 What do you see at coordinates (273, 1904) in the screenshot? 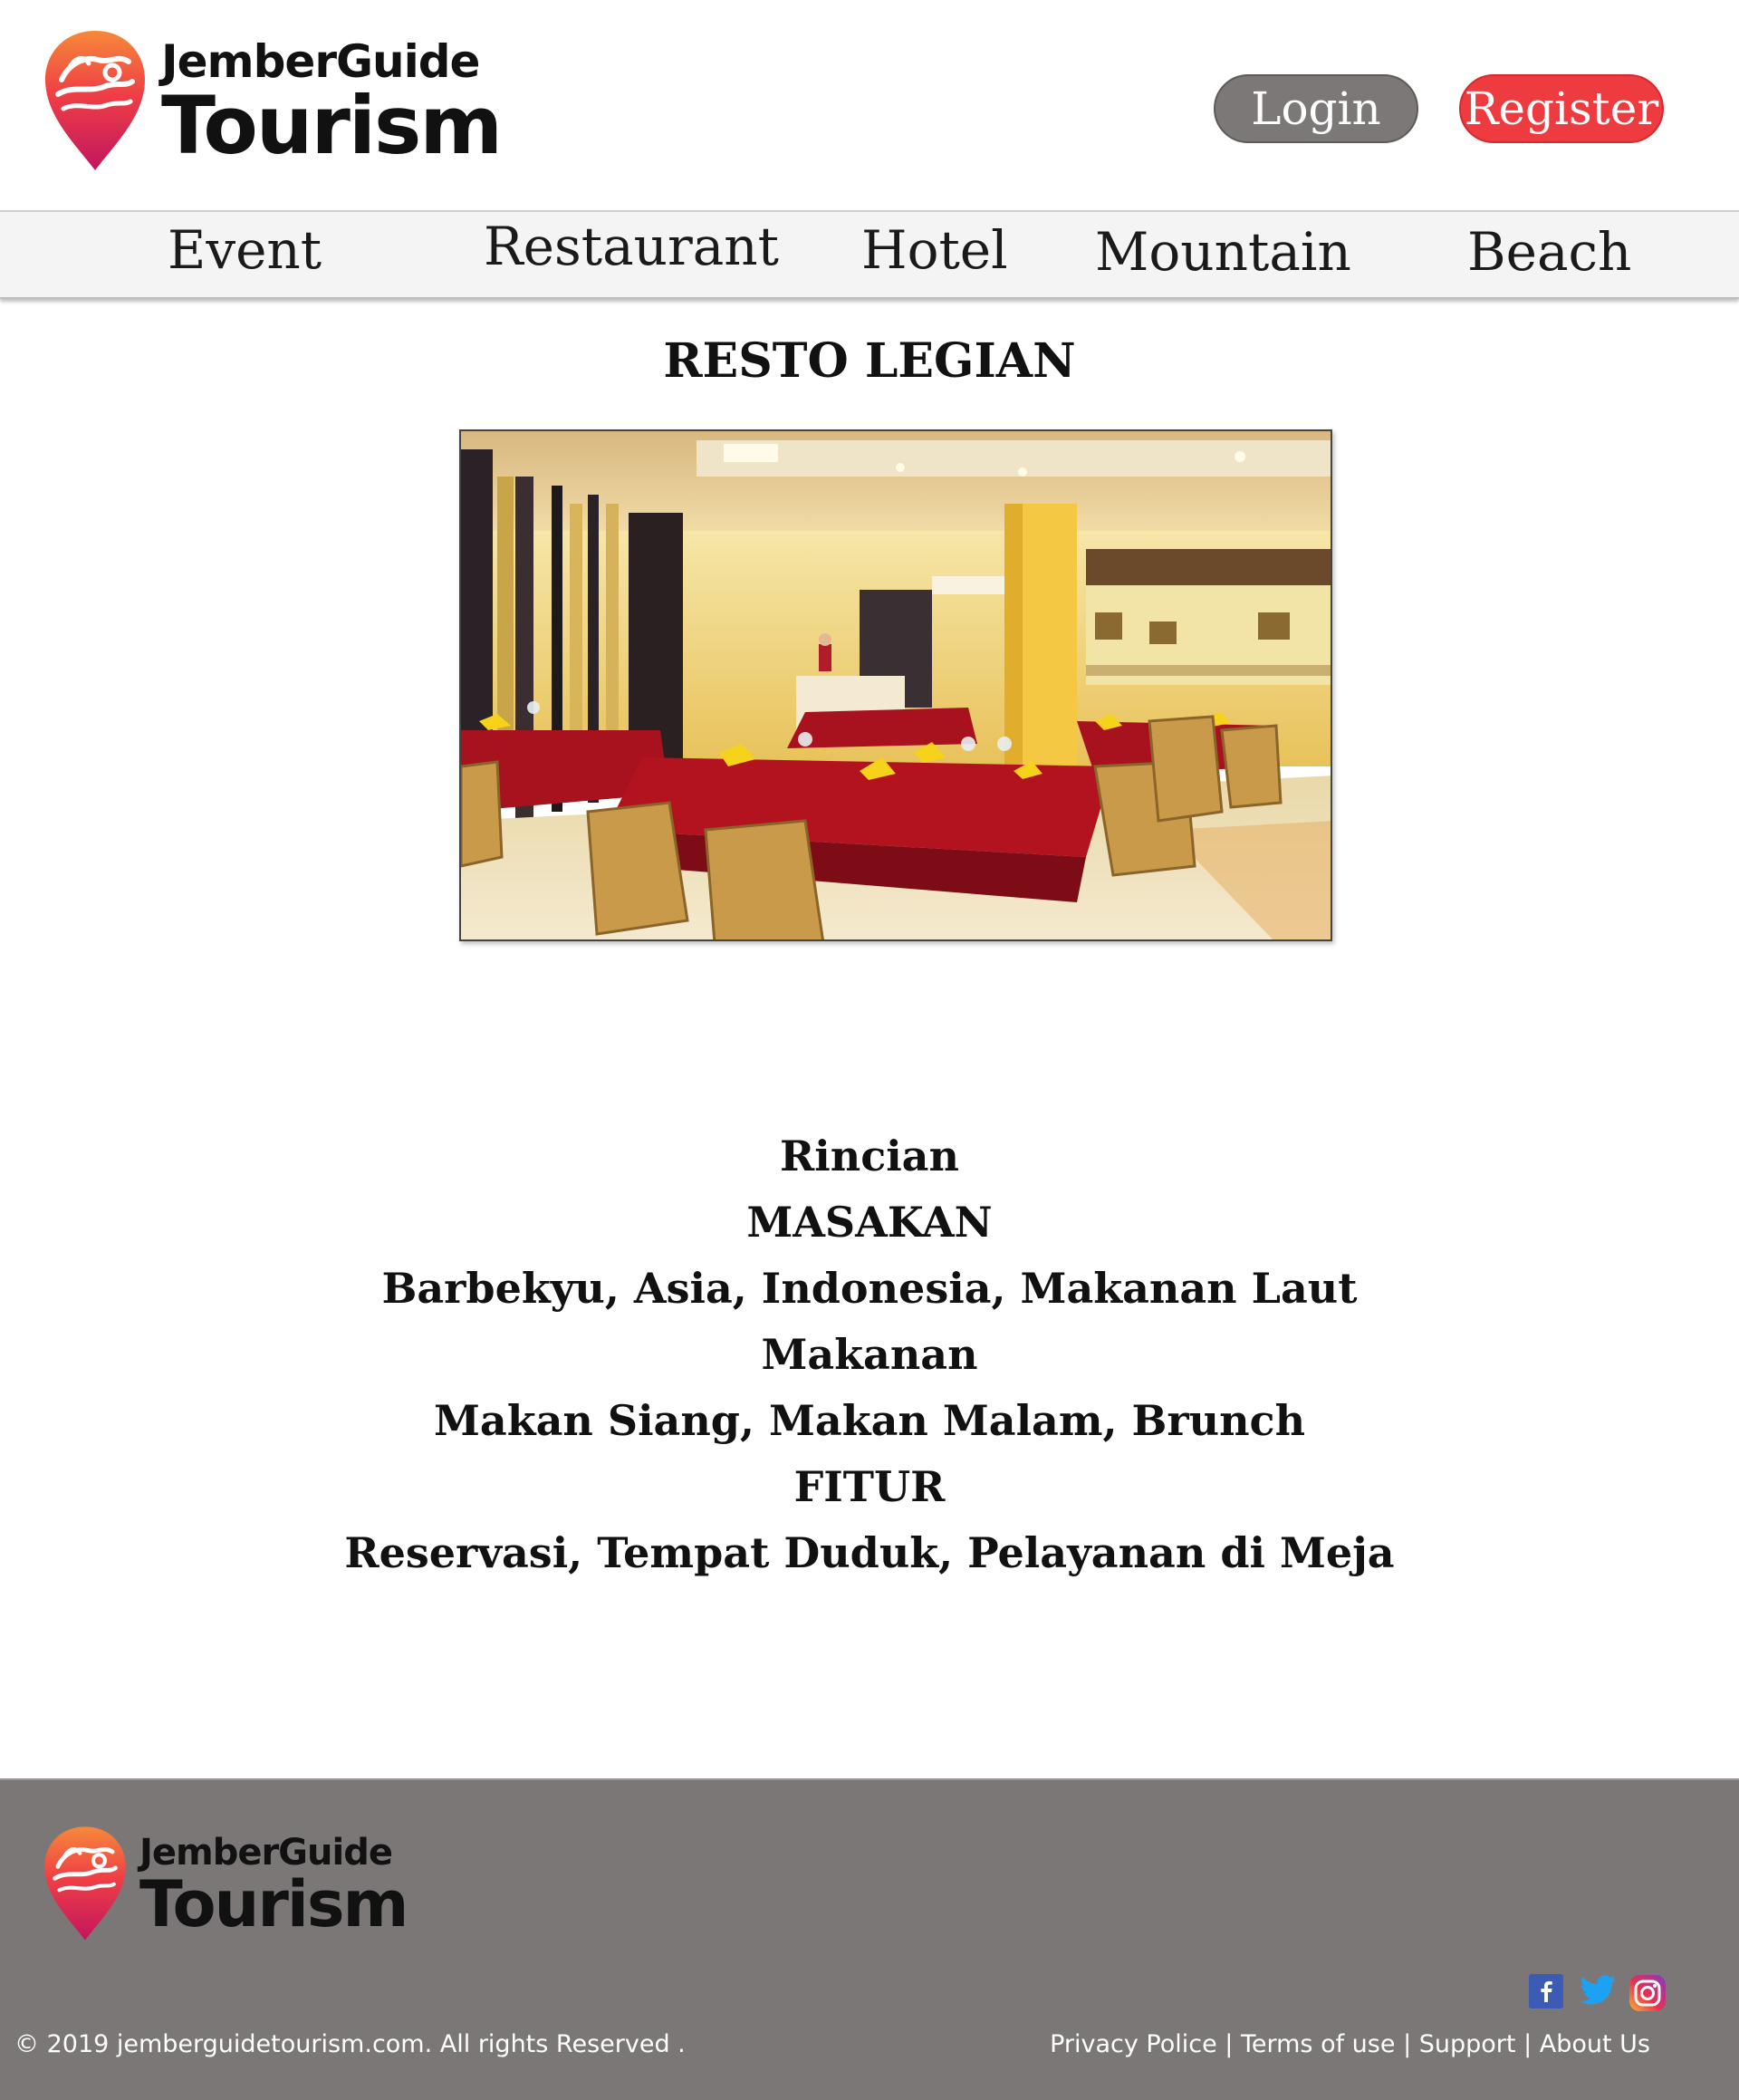
I see `footer-brand-line2: Tourism` at bounding box center [273, 1904].